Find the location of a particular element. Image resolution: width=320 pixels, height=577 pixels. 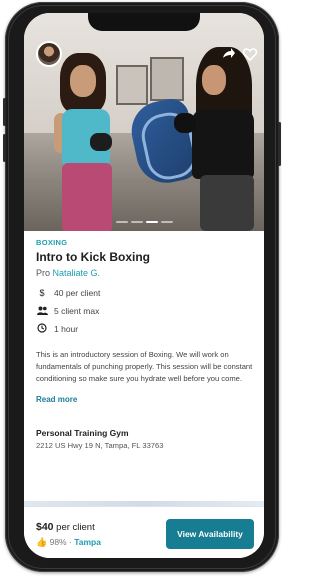

heart-icon is located at coordinates (250, 54).